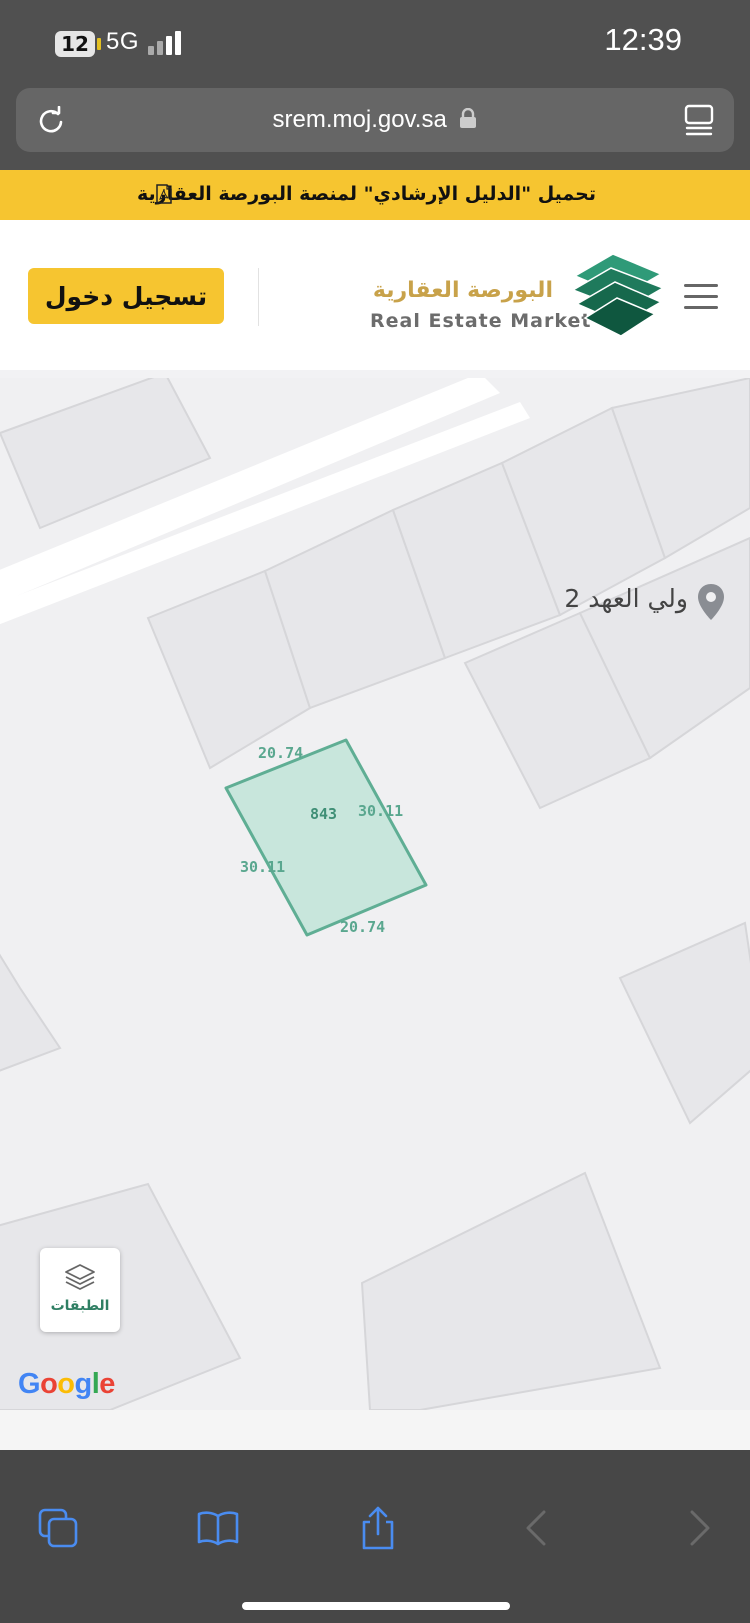 Image resolution: width=750 pixels, height=1623 pixels. What do you see at coordinates (258, 297) in the screenshot?
I see `header-divider` at bounding box center [258, 297].